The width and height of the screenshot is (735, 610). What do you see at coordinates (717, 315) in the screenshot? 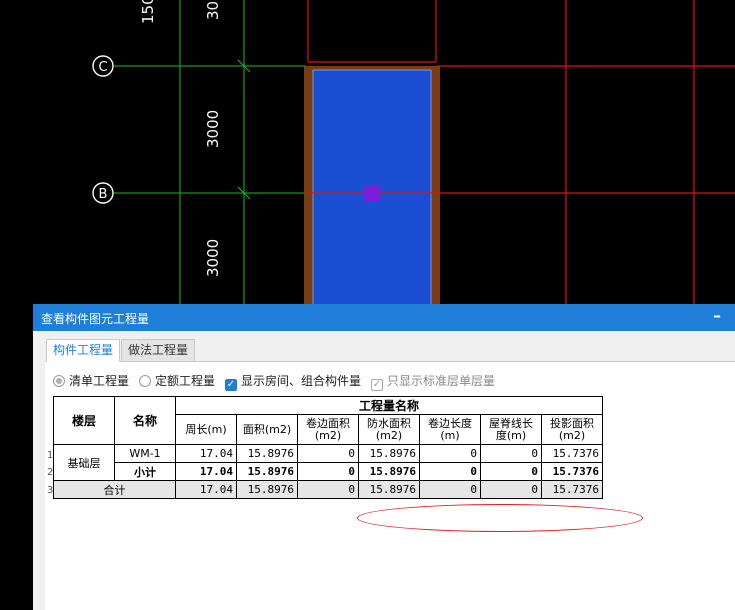
I see `minimize-icon: –` at bounding box center [717, 315].